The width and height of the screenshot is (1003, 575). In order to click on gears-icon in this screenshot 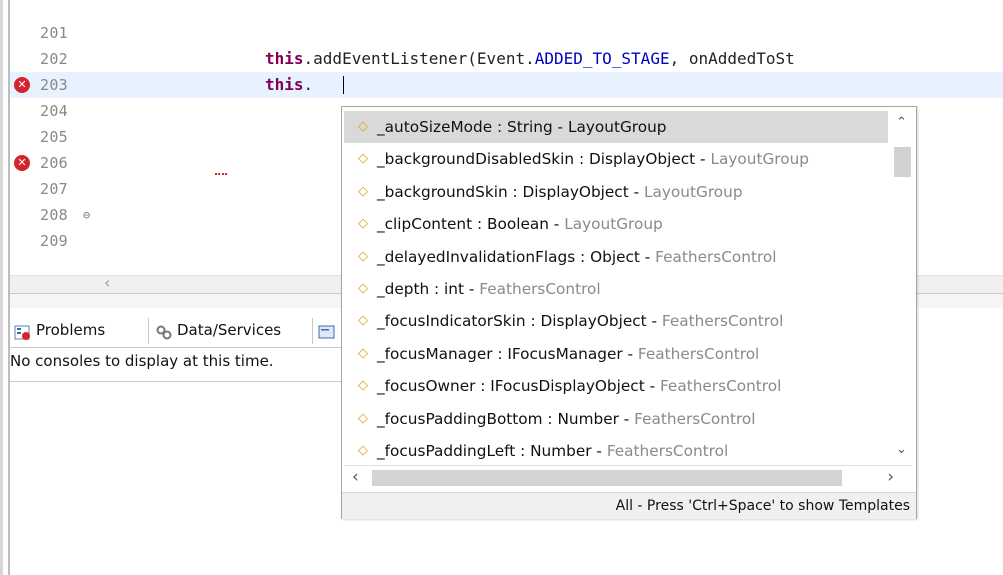, I will do `click(163, 330)`.